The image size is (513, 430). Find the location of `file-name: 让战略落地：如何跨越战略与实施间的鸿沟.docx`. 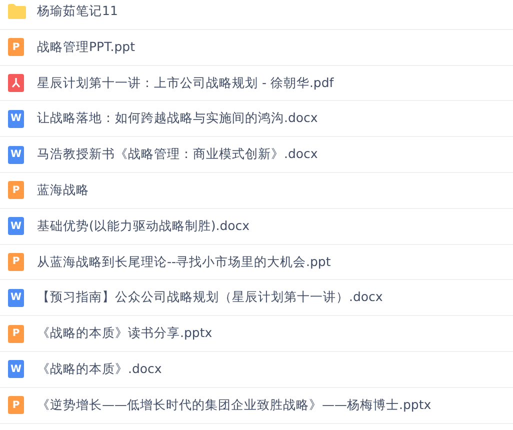

file-name: 让战略落地：如何跨越战略与实施间的鸿沟.docx is located at coordinates (177, 118).